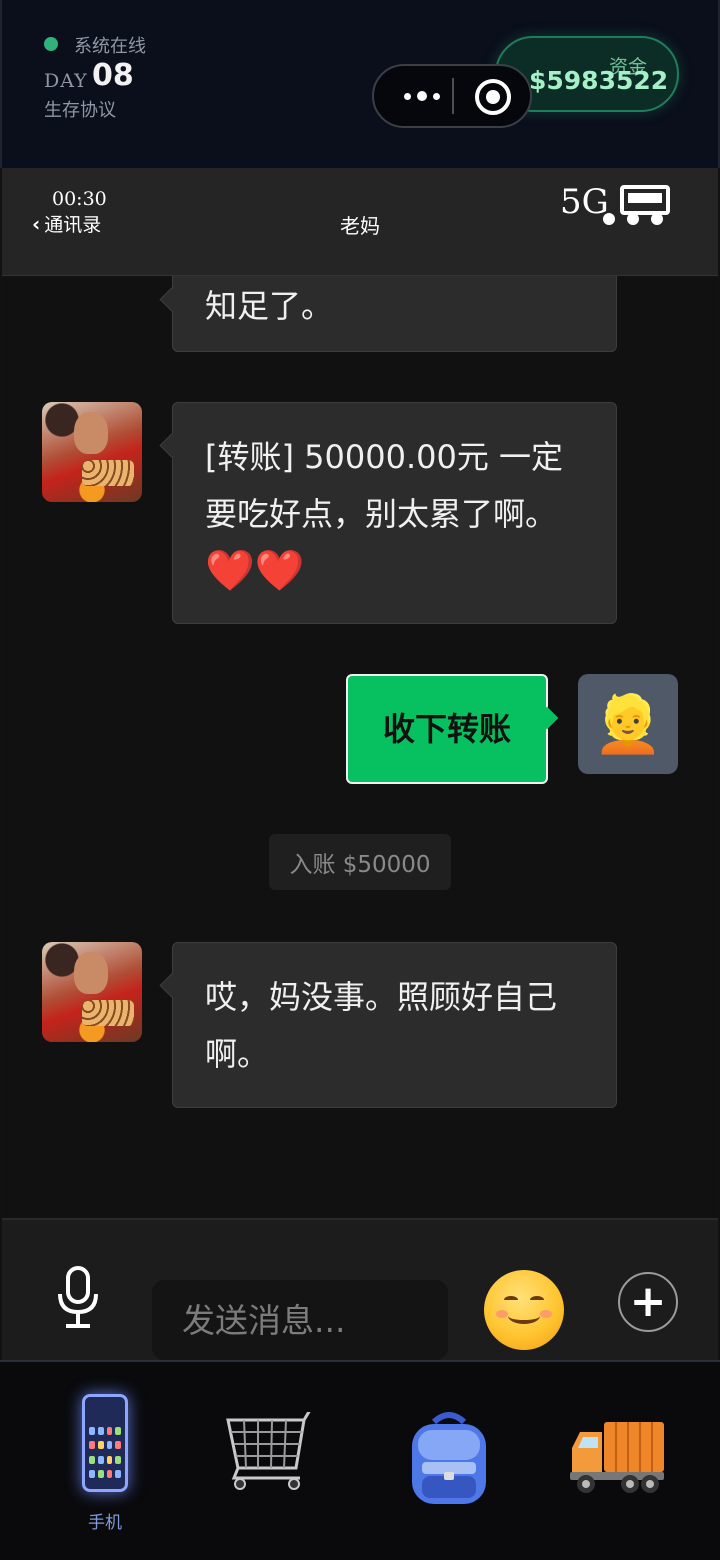  What do you see at coordinates (394, 314) in the screenshot?
I see `message-bubble: 知足了。` at bounding box center [394, 314].